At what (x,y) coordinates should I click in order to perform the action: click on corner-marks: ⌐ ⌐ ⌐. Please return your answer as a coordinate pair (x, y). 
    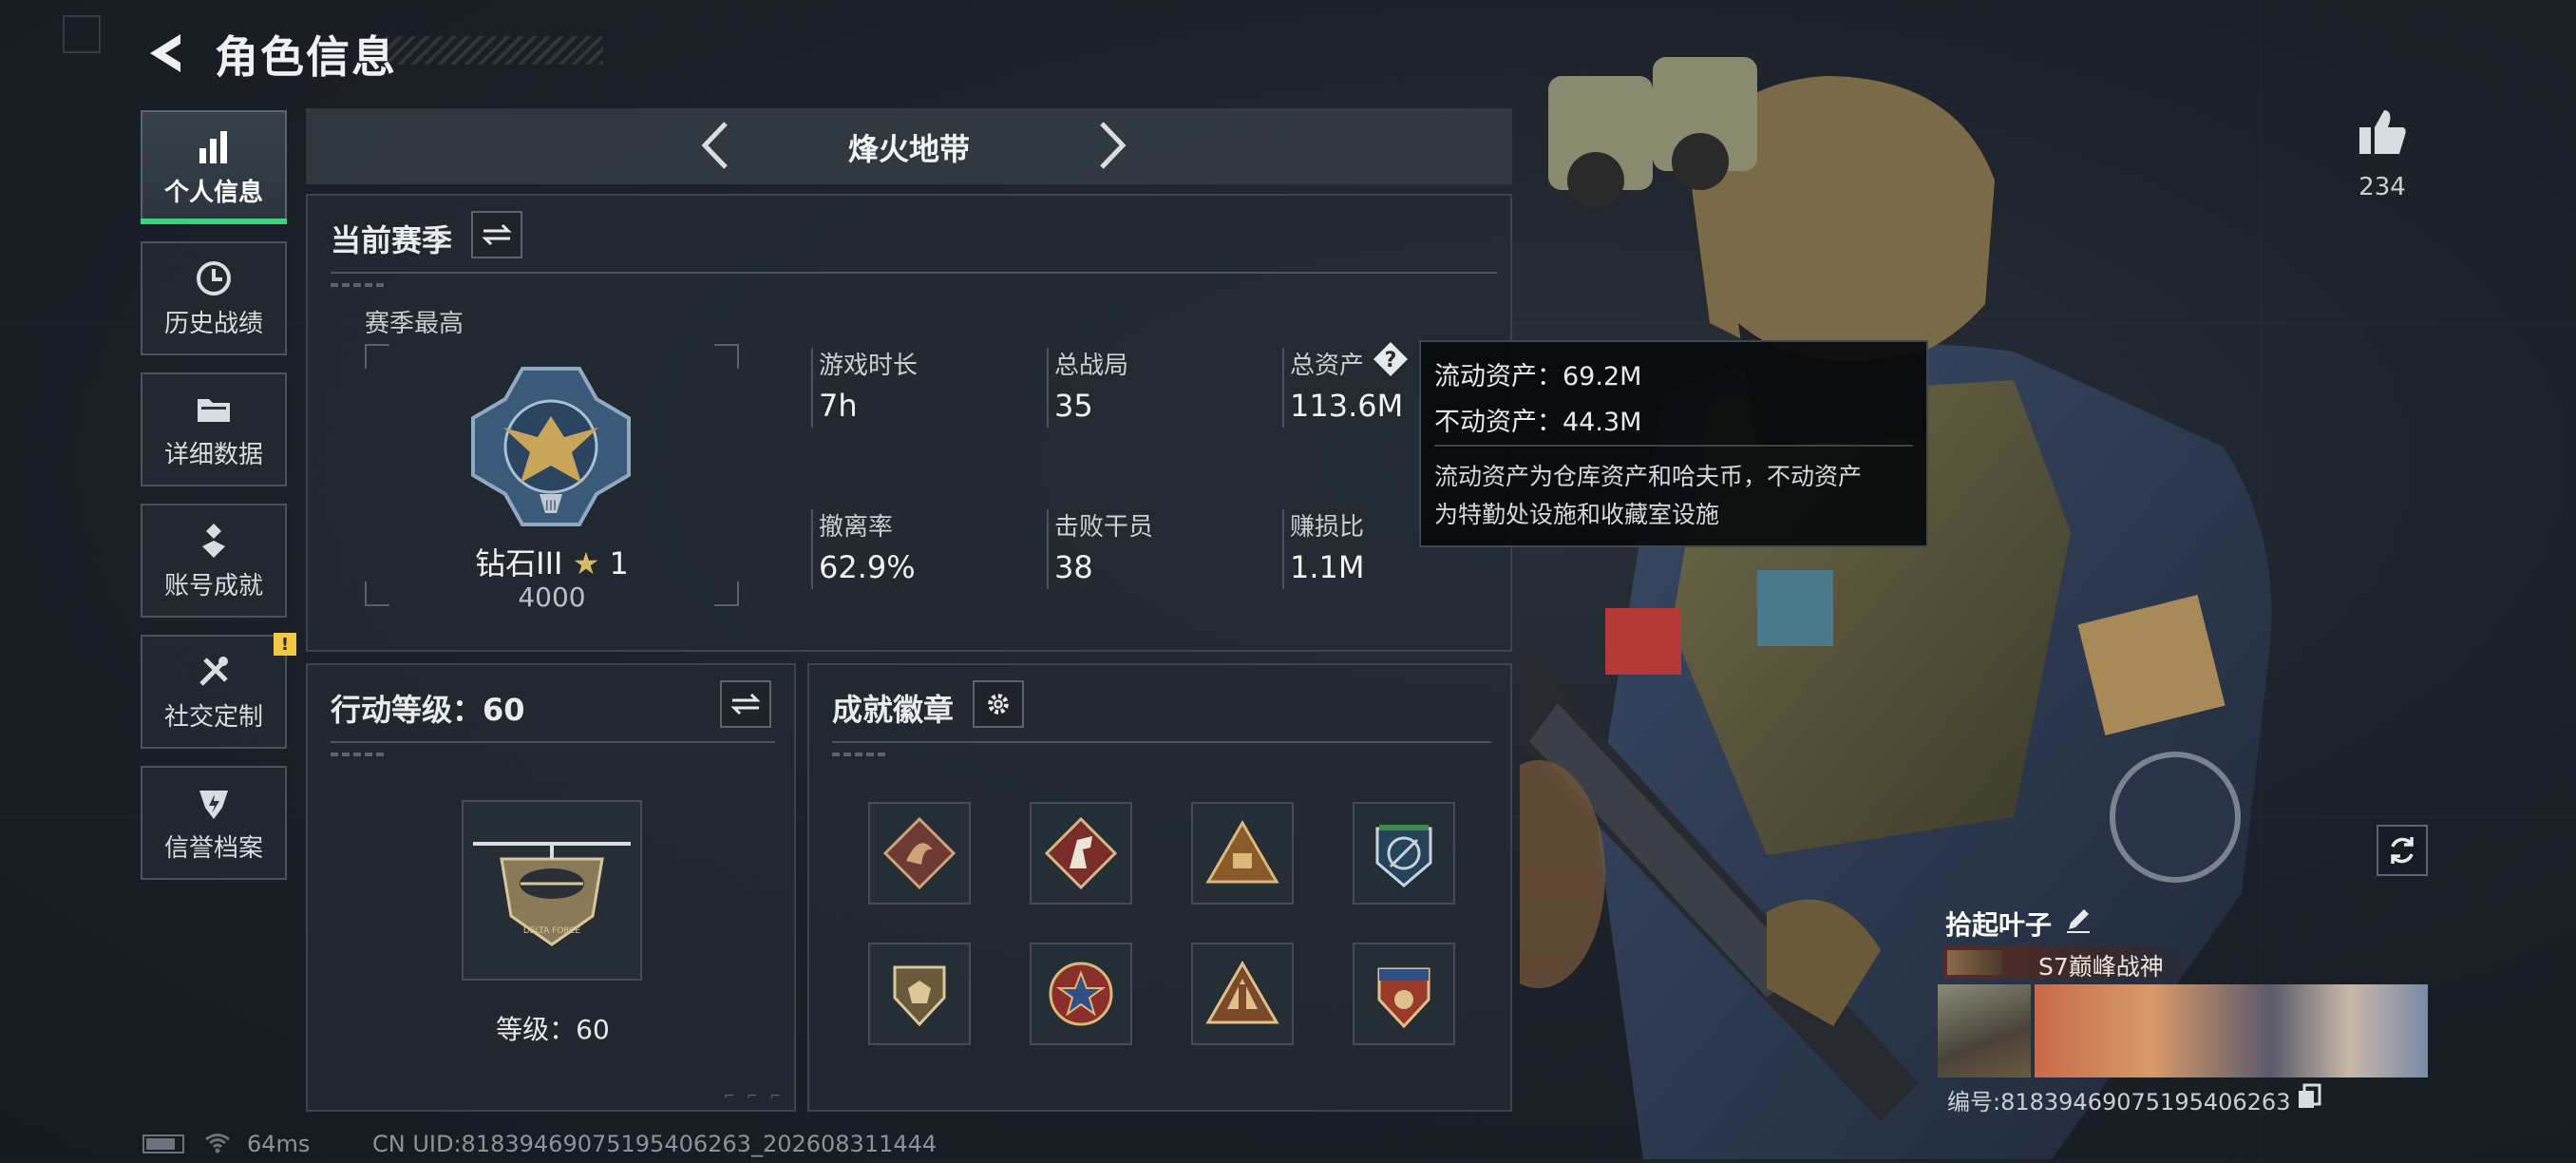
    Looking at the image, I should click on (754, 1096).